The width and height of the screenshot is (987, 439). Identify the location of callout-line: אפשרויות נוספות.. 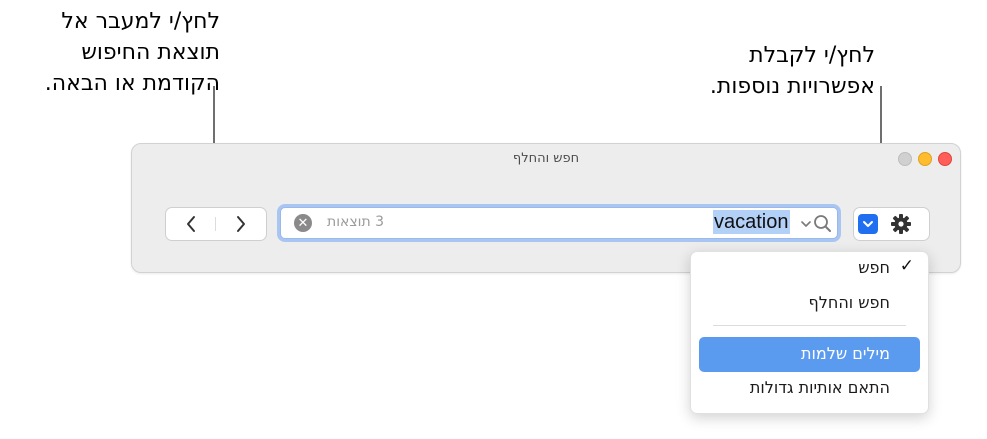
(792, 86).